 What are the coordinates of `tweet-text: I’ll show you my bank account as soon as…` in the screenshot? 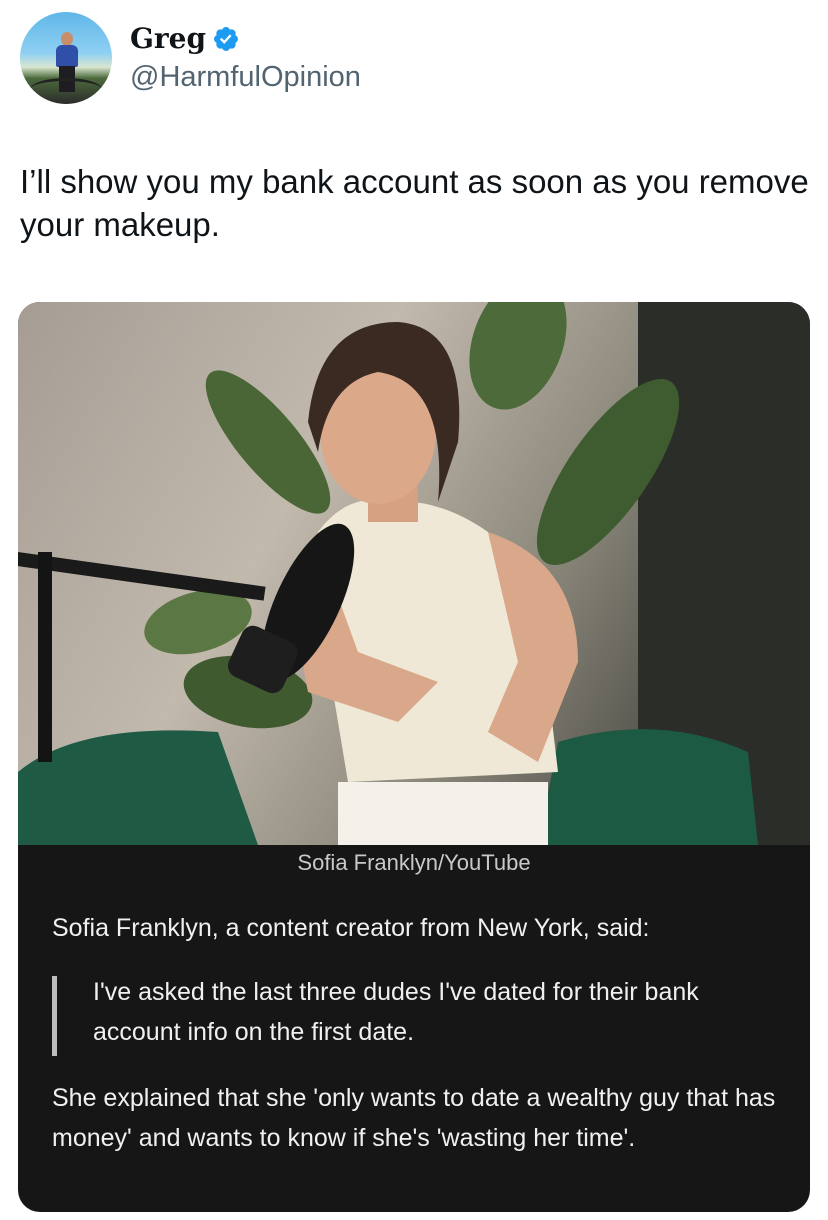 It's located at (414, 203).